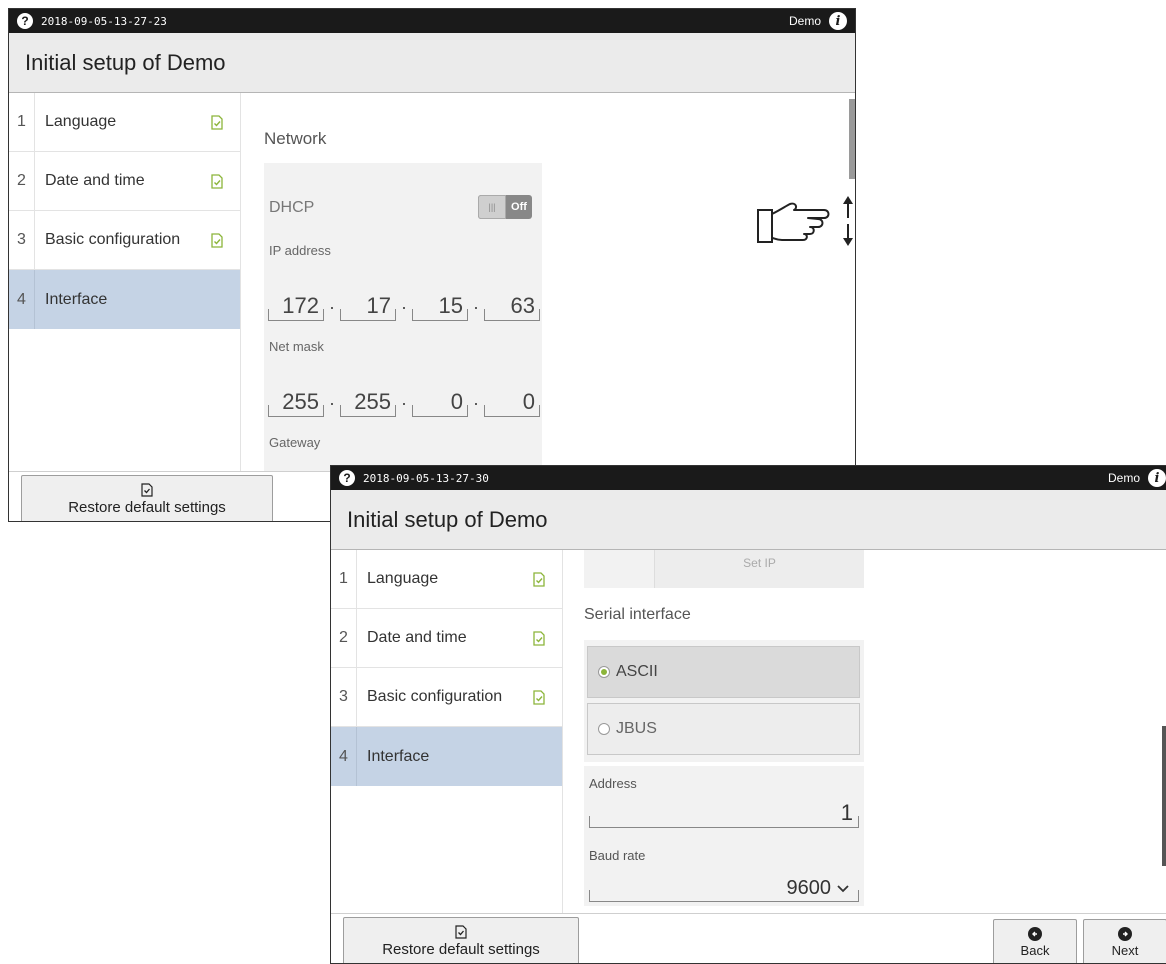  What do you see at coordinates (368, 306) in the screenshot?
I see `ip-octet-2: 17` at bounding box center [368, 306].